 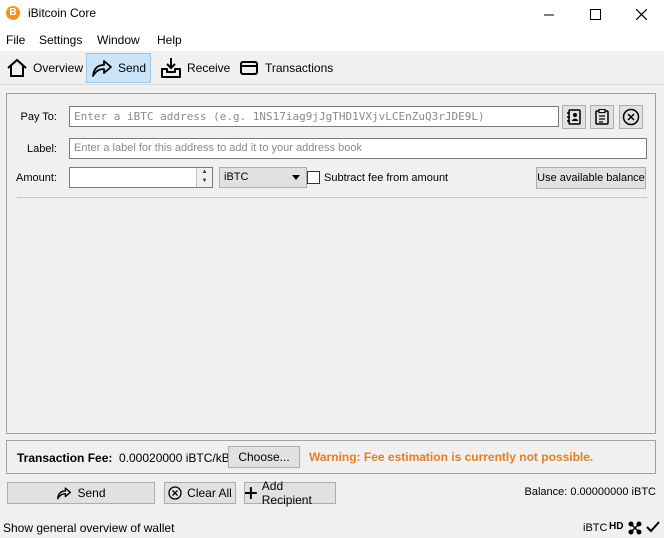 I want to click on address-book-button, so click(x=574, y=117).